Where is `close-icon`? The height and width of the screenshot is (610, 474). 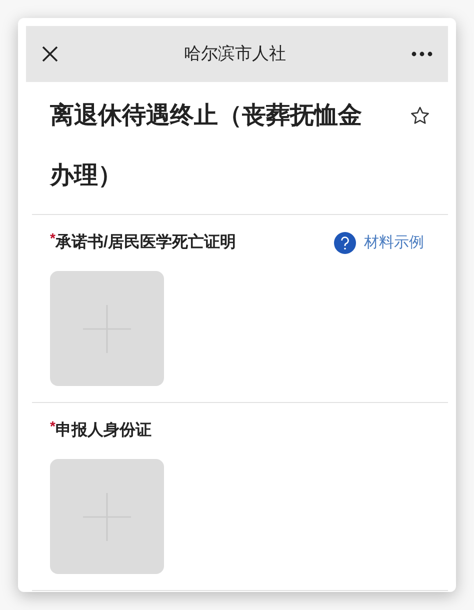
close-icon is located at coordinates (50, 54).